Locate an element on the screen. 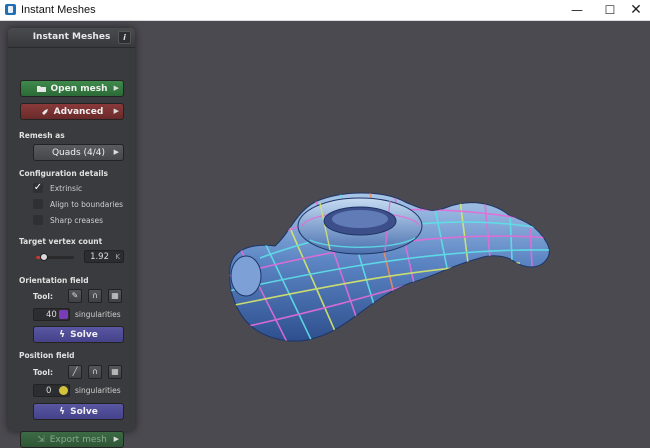  orientation-singularity-color is located at coordinates (63, 314).